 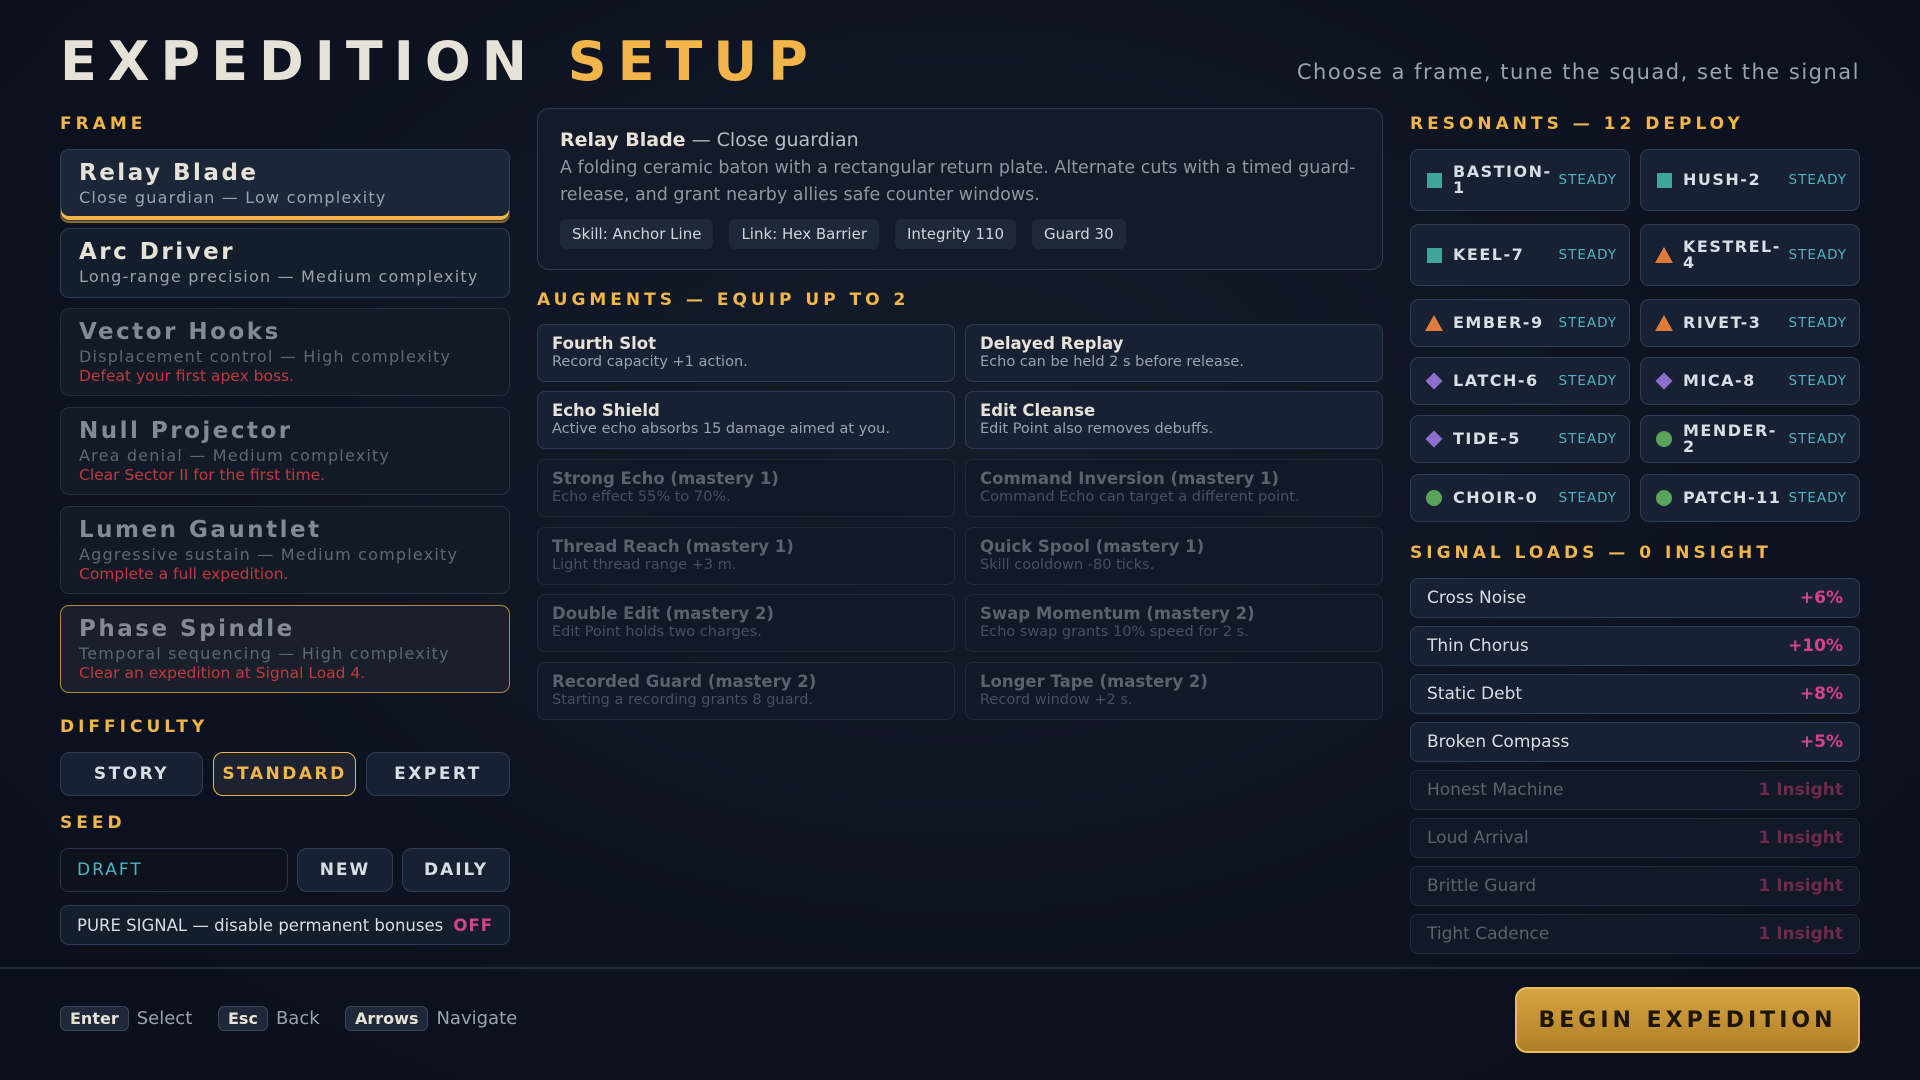 What do you see at coordinates (1094, 681) in the screenshot?
I see `augment-name: Longer Tape (mastery 2)` at bounding box center [1094, 681].